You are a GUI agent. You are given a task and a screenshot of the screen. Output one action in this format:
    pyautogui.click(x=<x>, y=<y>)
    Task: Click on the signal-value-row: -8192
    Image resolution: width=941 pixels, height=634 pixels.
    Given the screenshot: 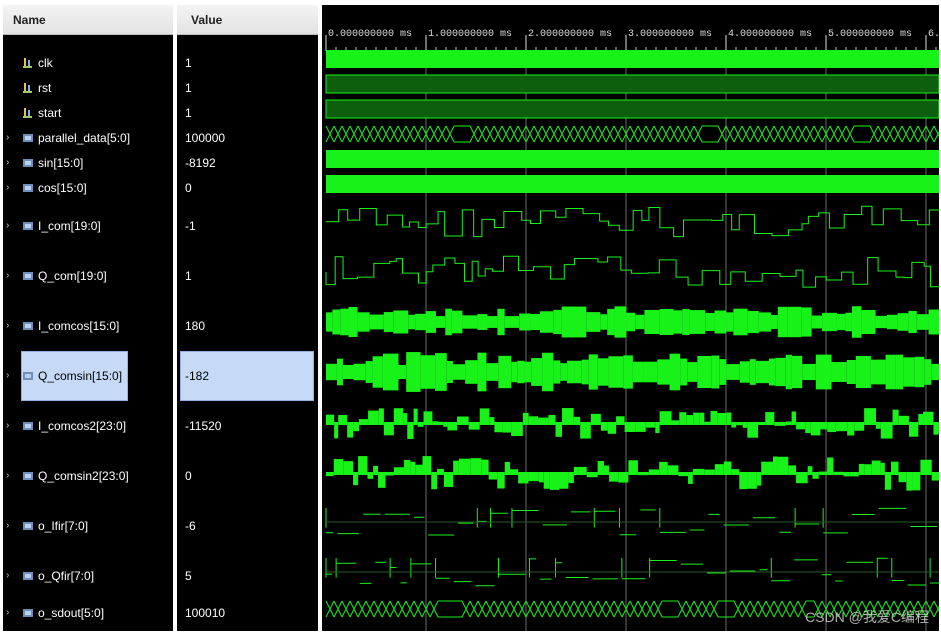 What is the action you would take?
    pyautogui.click(x=247, y=163)
    